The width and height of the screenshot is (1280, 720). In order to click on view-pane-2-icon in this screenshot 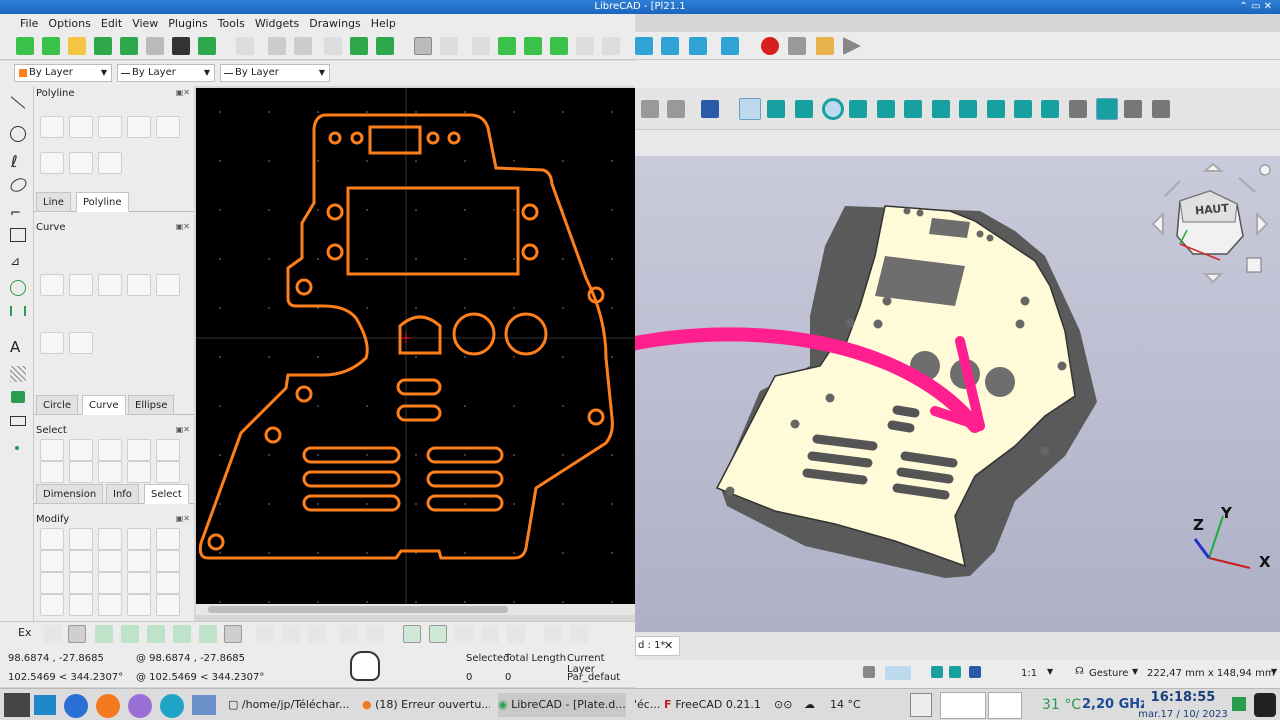, I will do `click(438, 634)`.